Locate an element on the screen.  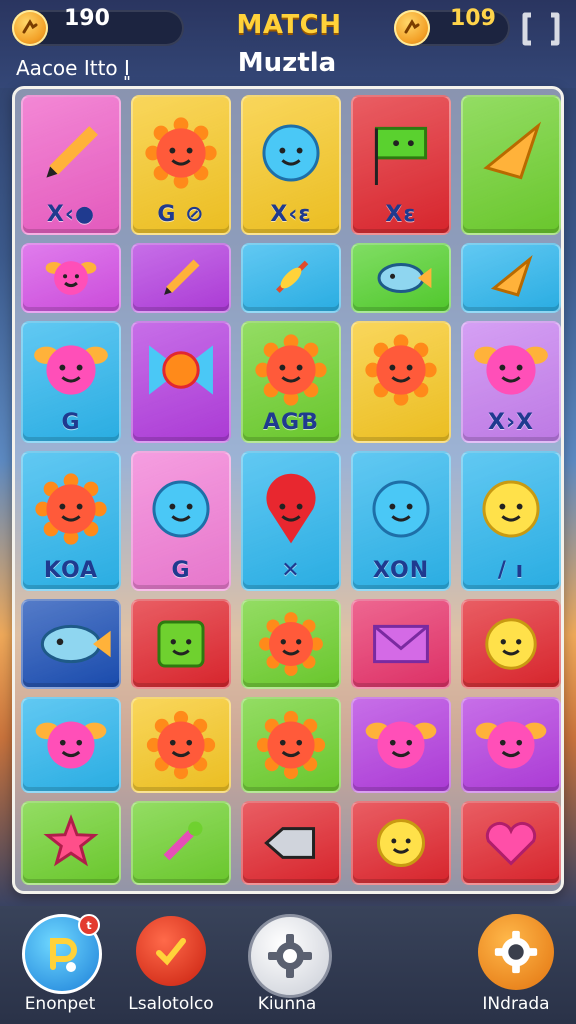
level-text: Aacoe Itto I͈ is located at coordinates (73, 68).